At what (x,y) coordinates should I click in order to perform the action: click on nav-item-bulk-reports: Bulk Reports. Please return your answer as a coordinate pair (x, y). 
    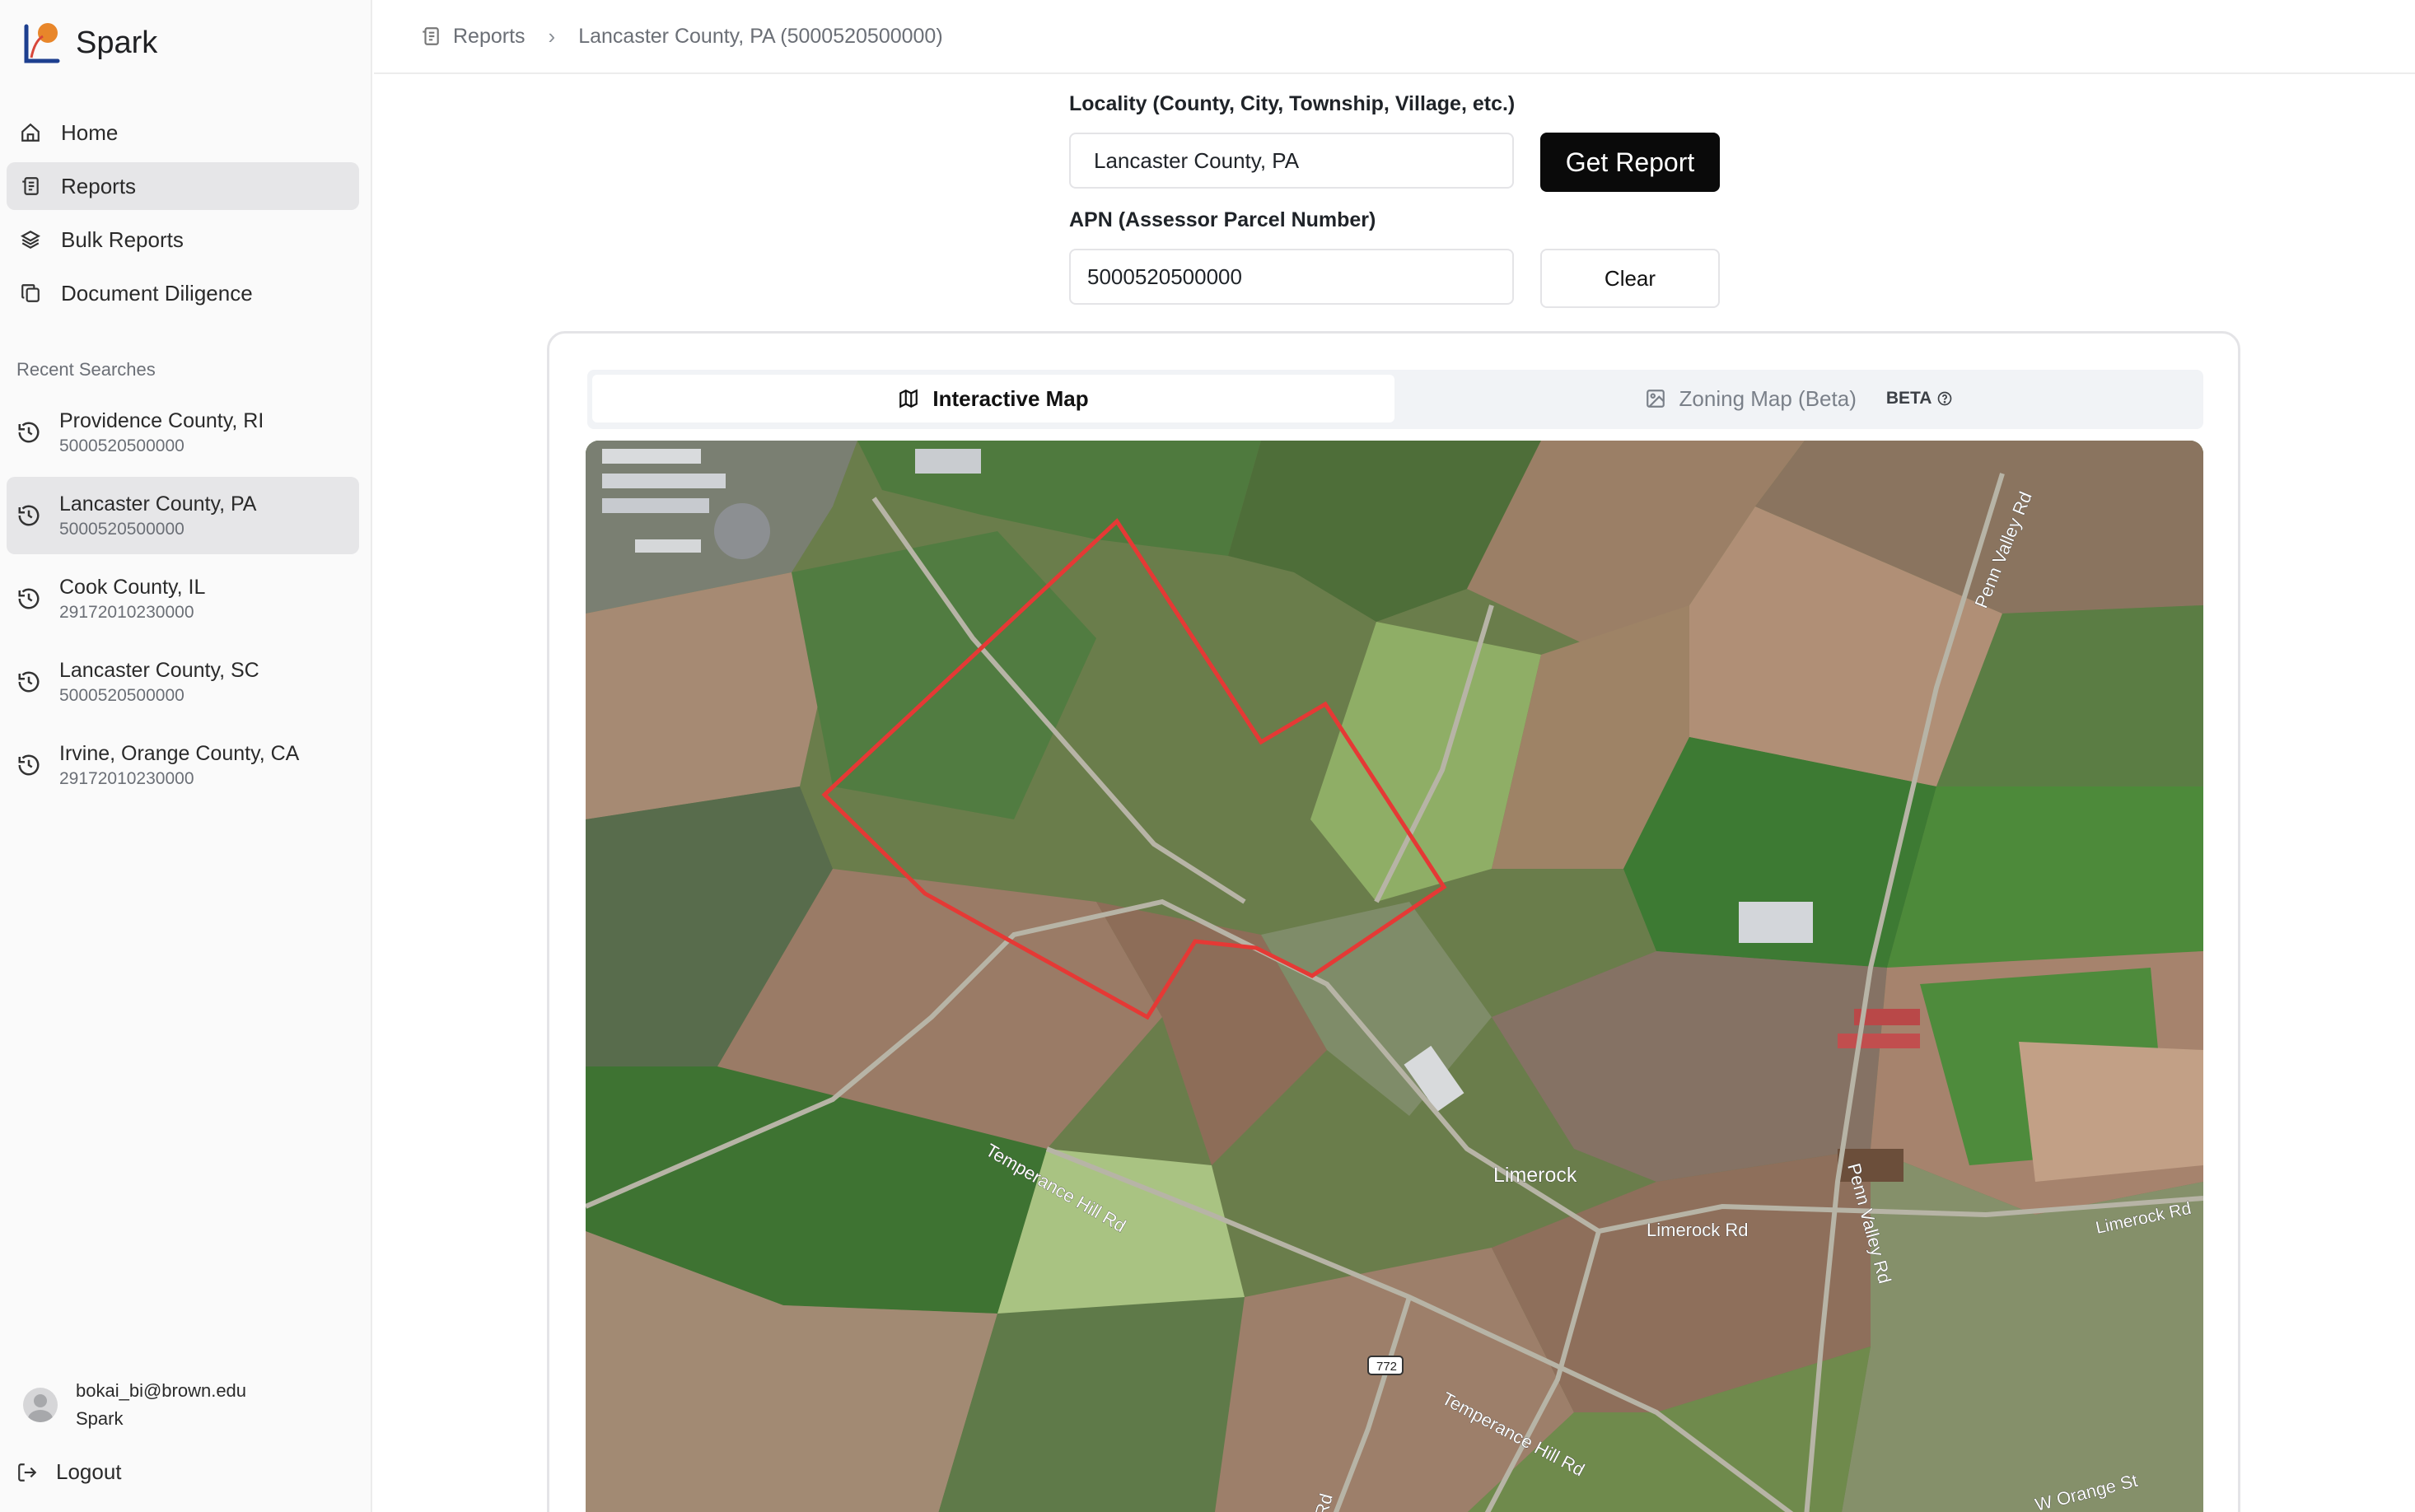
    Looking at the image, I should click on (183, 240).